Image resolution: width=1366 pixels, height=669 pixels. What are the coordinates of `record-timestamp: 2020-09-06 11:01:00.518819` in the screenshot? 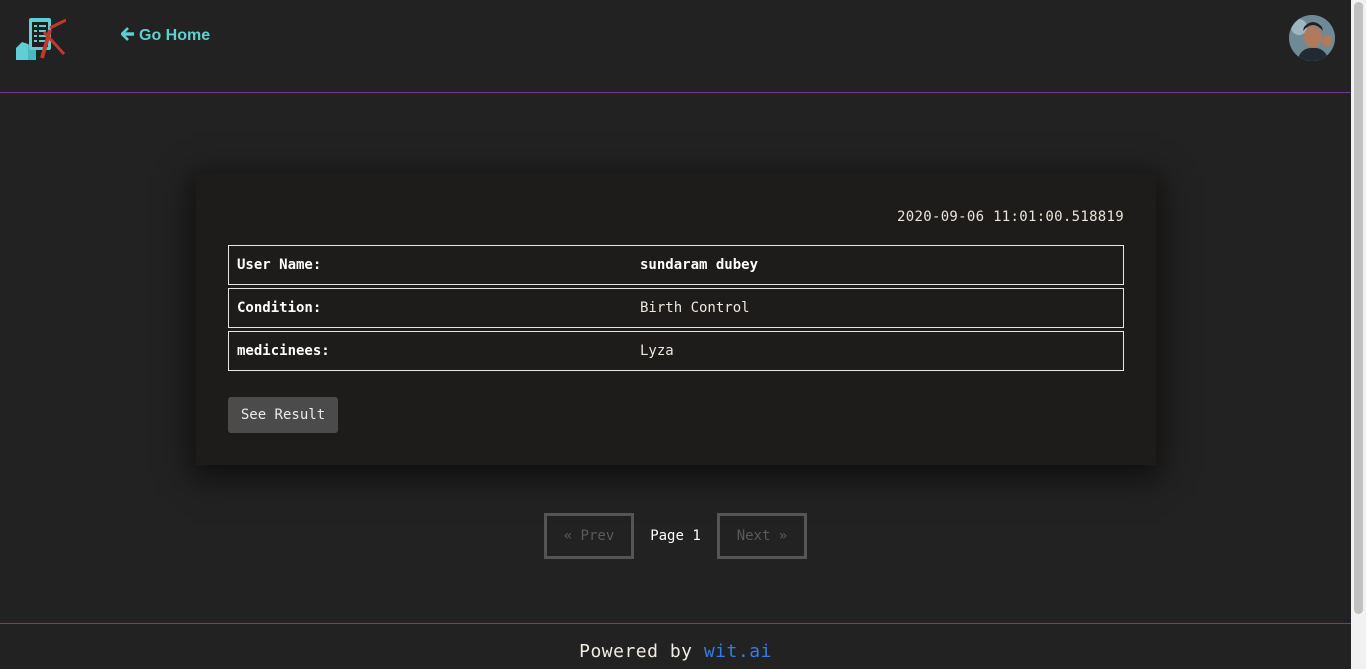 It's located at (1010, 217).